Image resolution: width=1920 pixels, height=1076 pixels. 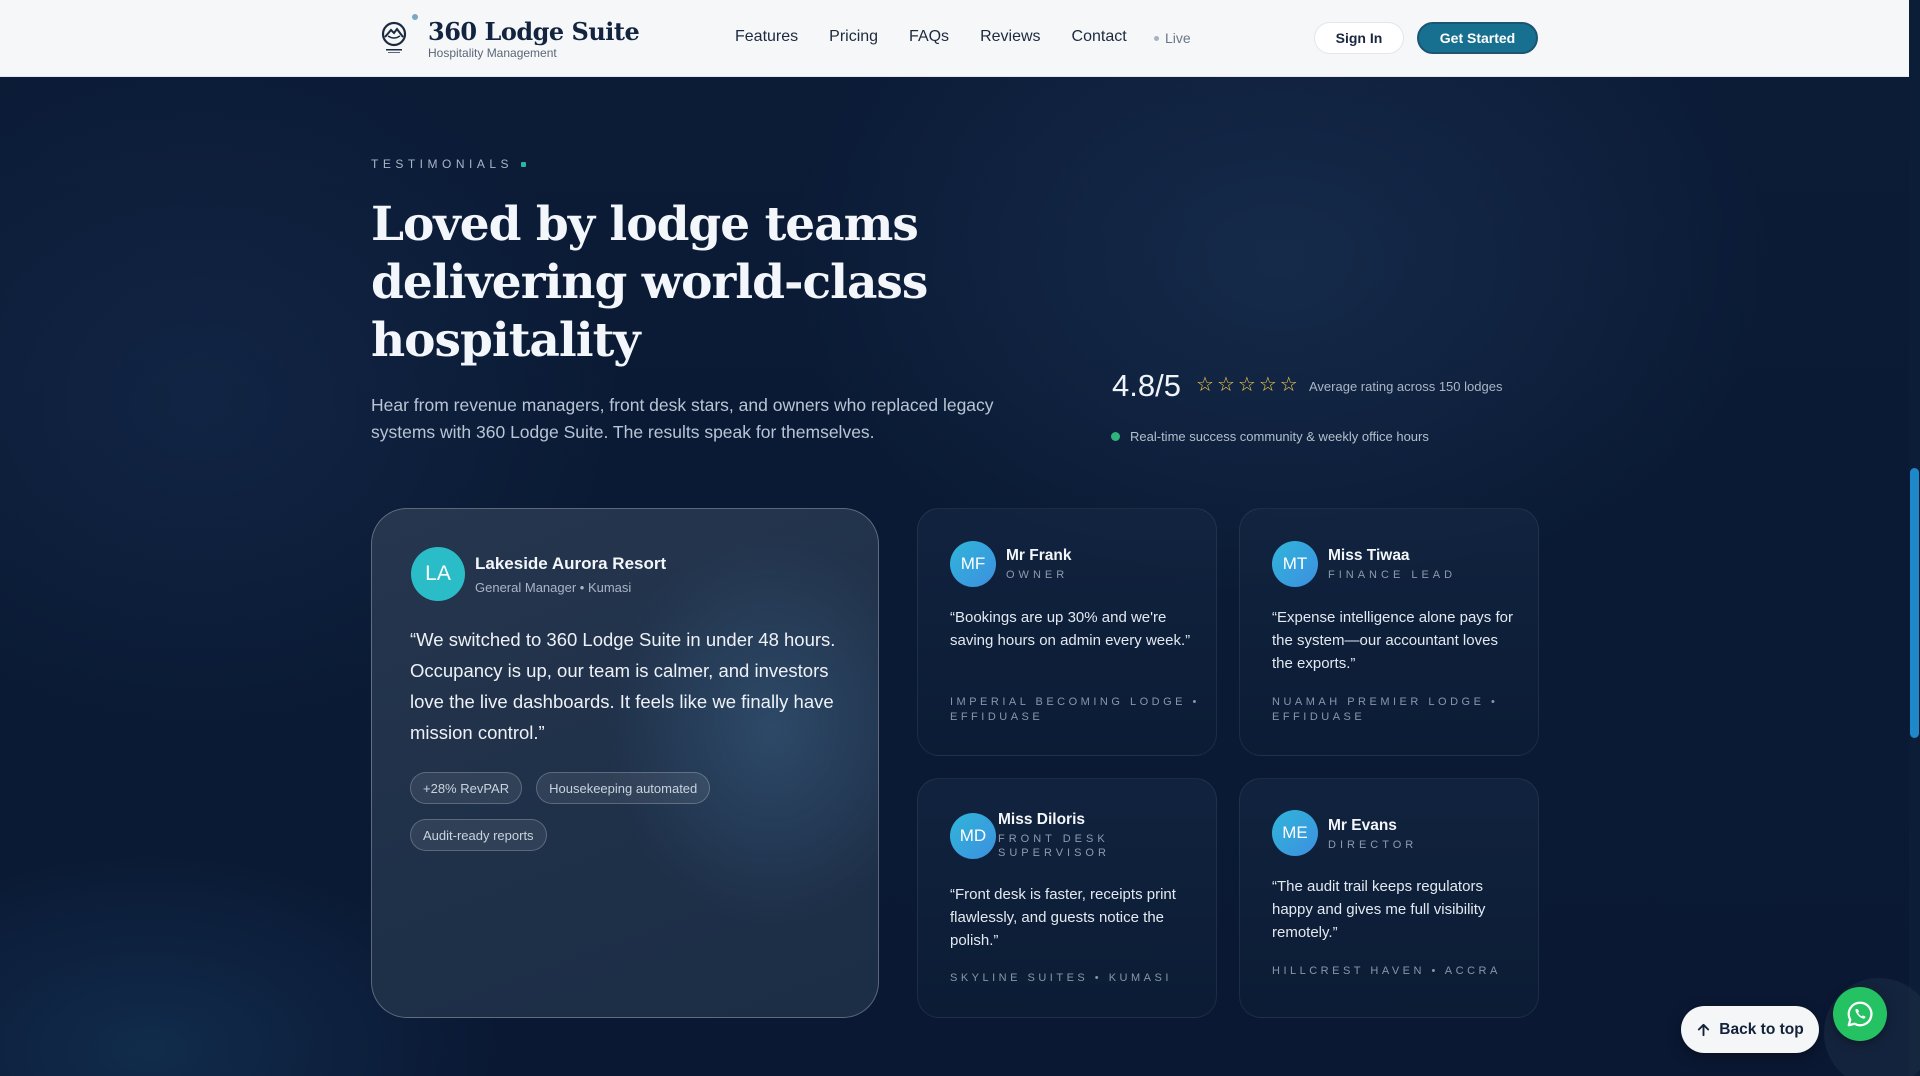 What do you see at coordinates (466, 788) in the screenshot?
I see `result-chip: +28% RevPAR` at bounding box center [466, 788].